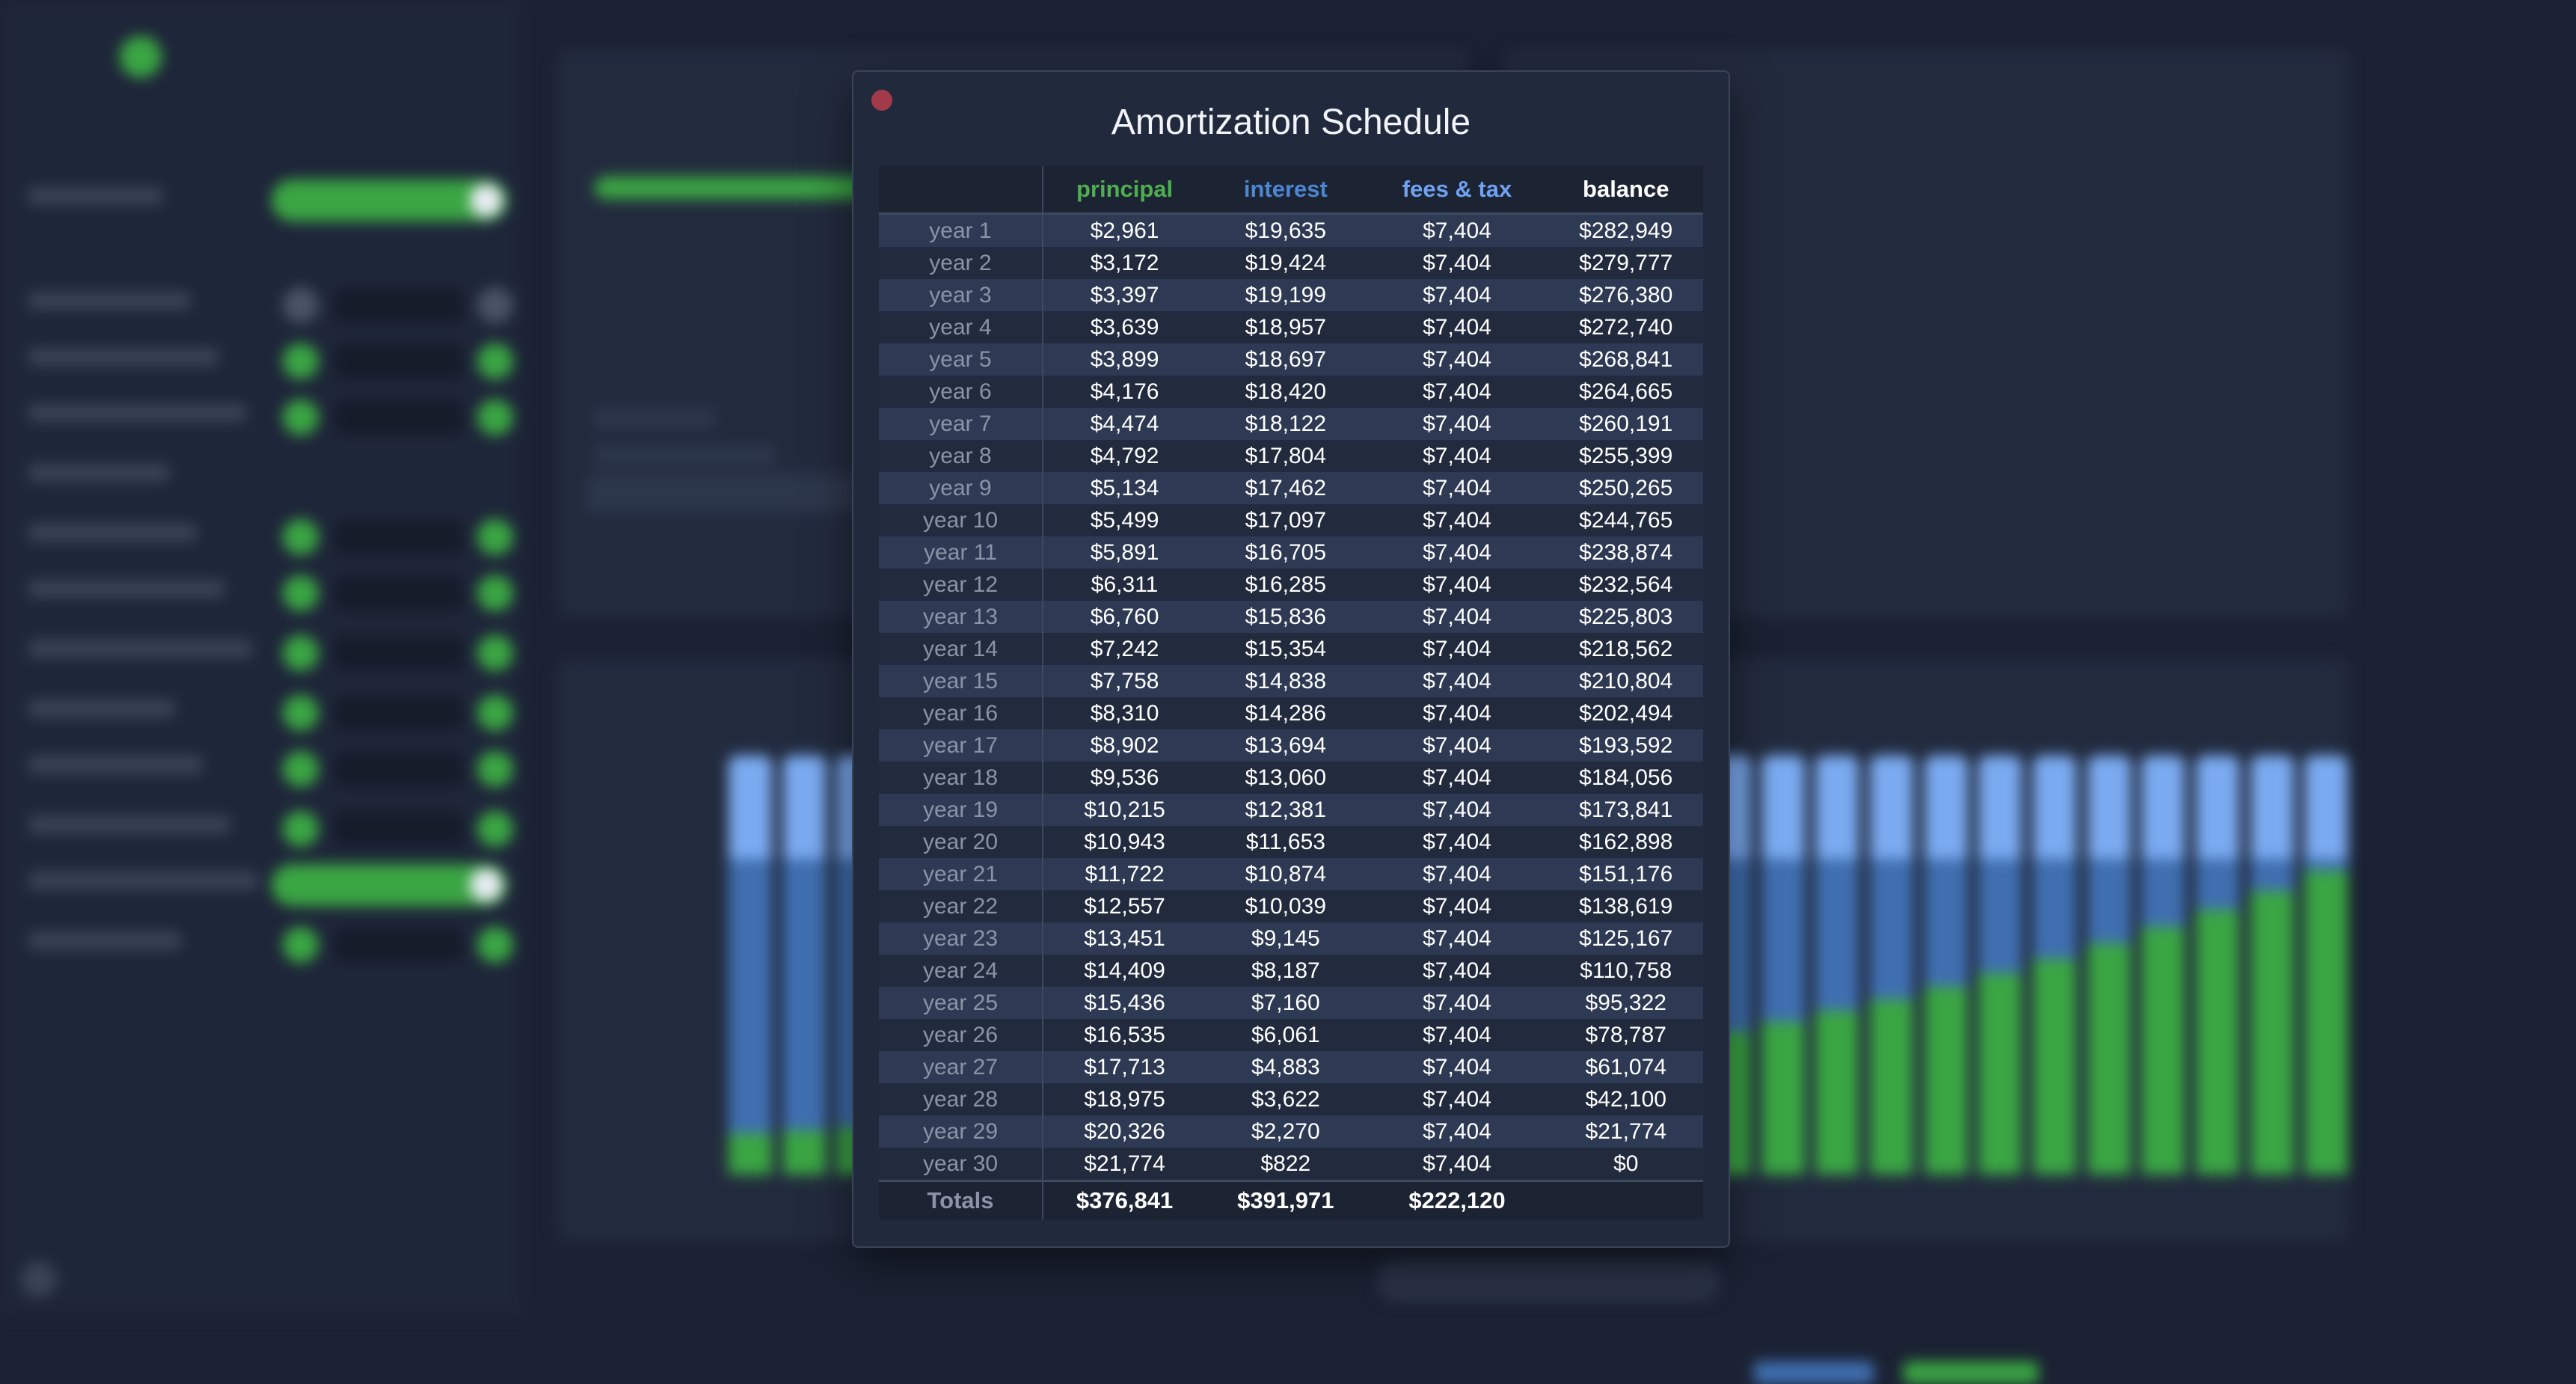 This screenshot has height=1384, width=2576. What do you see at coordinates (1124, 520) in the screenshot?
I see `principal-cell: $5,499` at bounding box center [1124, 520].